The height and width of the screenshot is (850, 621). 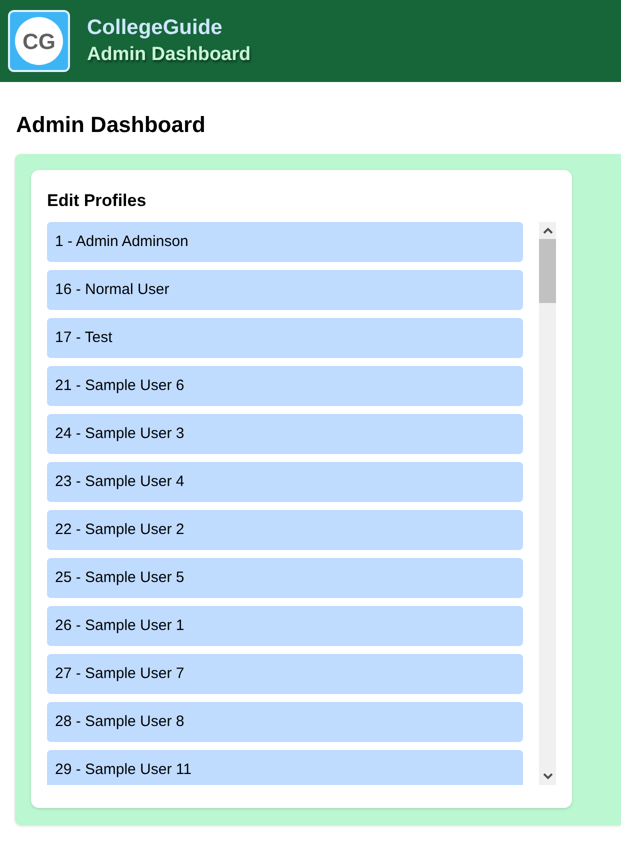 I want to click on profile-item: 25 - Sample User 5, so click(x=285, y=578).